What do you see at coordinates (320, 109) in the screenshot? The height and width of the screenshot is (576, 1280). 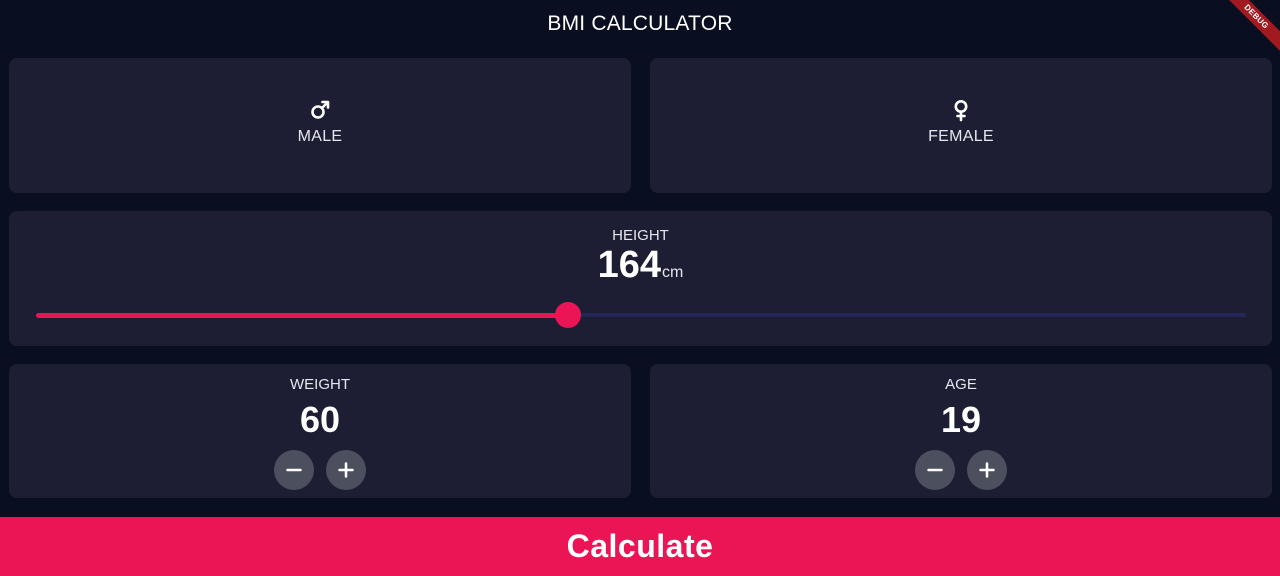 I see `male-symbol-icon` at bounding box center [320, 109].